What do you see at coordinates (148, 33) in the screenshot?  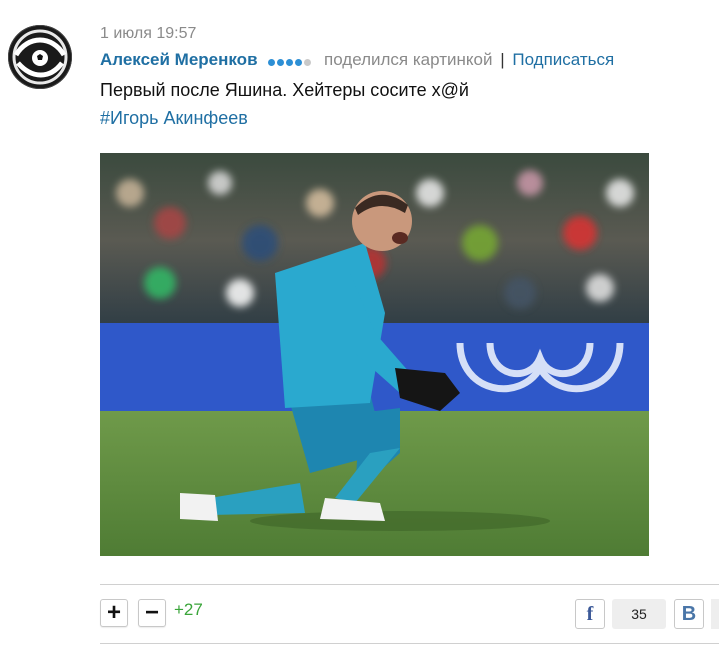 I see `post-date: 1 июля 19:57` at bounding box center [148, 33].